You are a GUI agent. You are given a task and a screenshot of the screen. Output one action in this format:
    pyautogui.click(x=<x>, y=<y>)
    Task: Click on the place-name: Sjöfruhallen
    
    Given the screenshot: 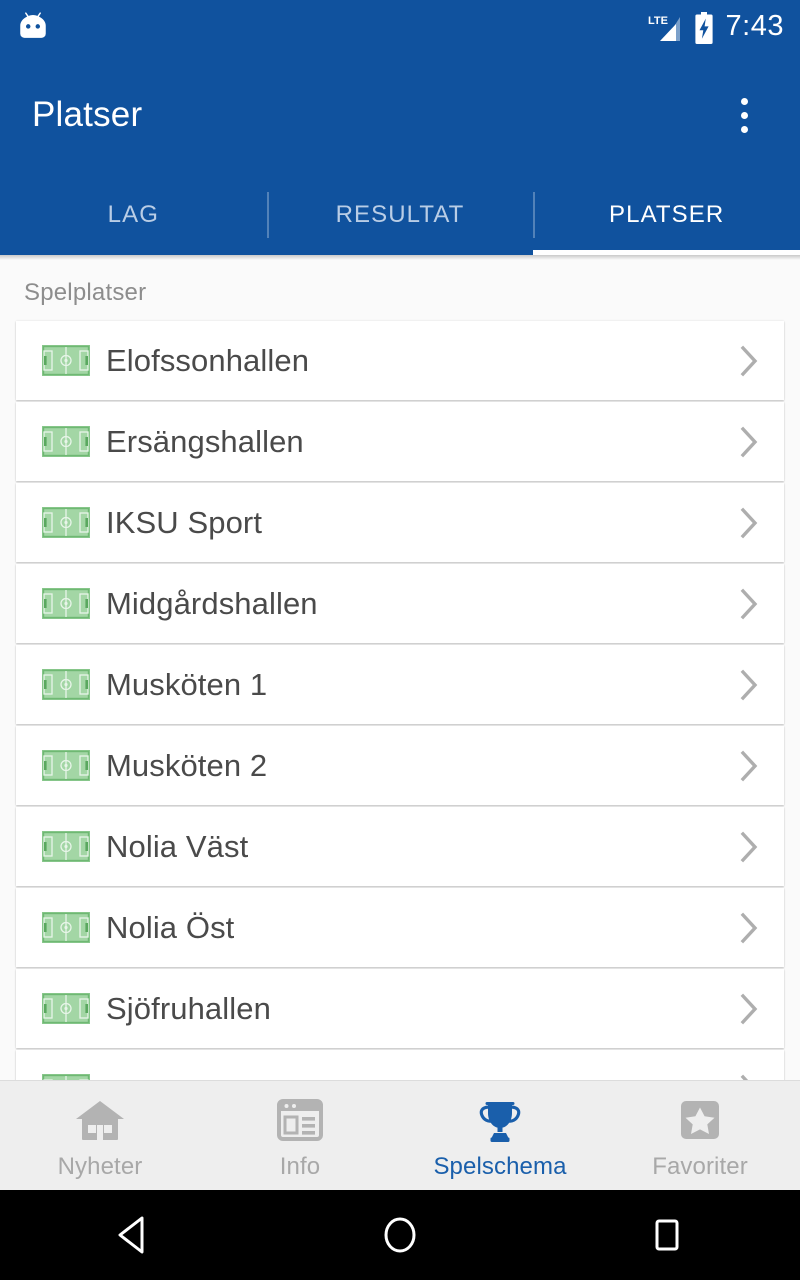 What is the action you would take?
    pyautogui.click(x=188, y=1008)
    